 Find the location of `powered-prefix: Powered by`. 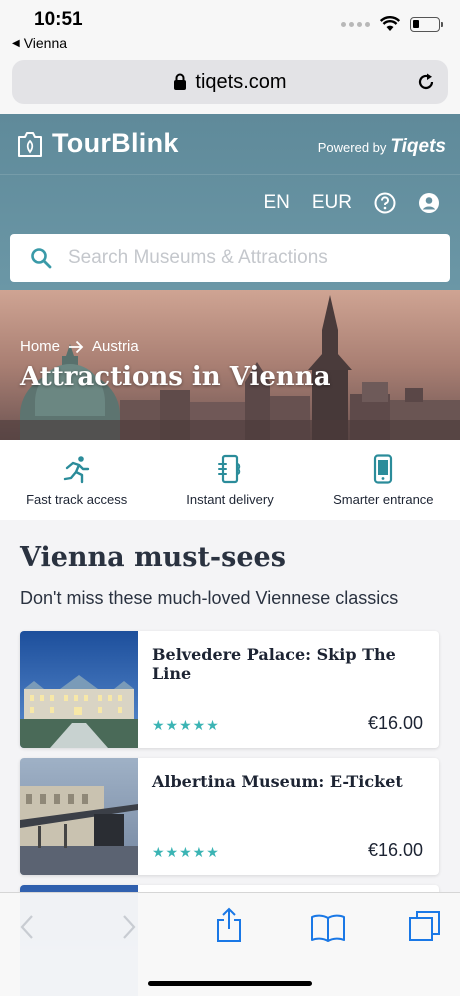

powered-prefix: Powered by is located at coordinates (352, 147).